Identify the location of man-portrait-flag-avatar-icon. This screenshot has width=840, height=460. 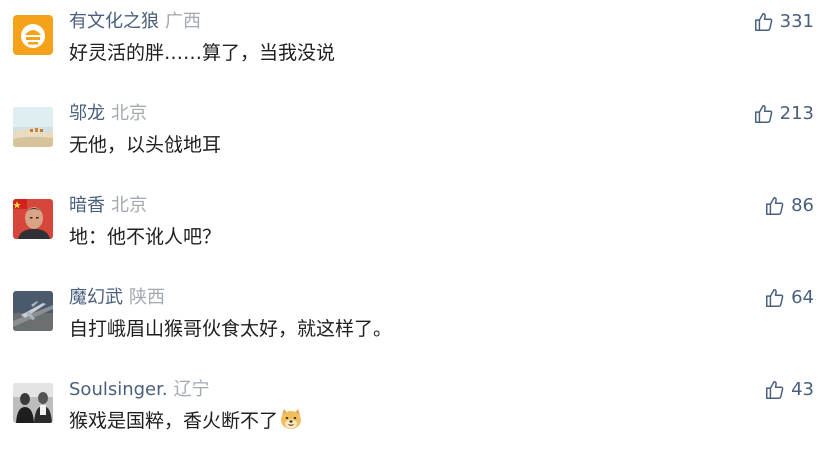
(33, 219).